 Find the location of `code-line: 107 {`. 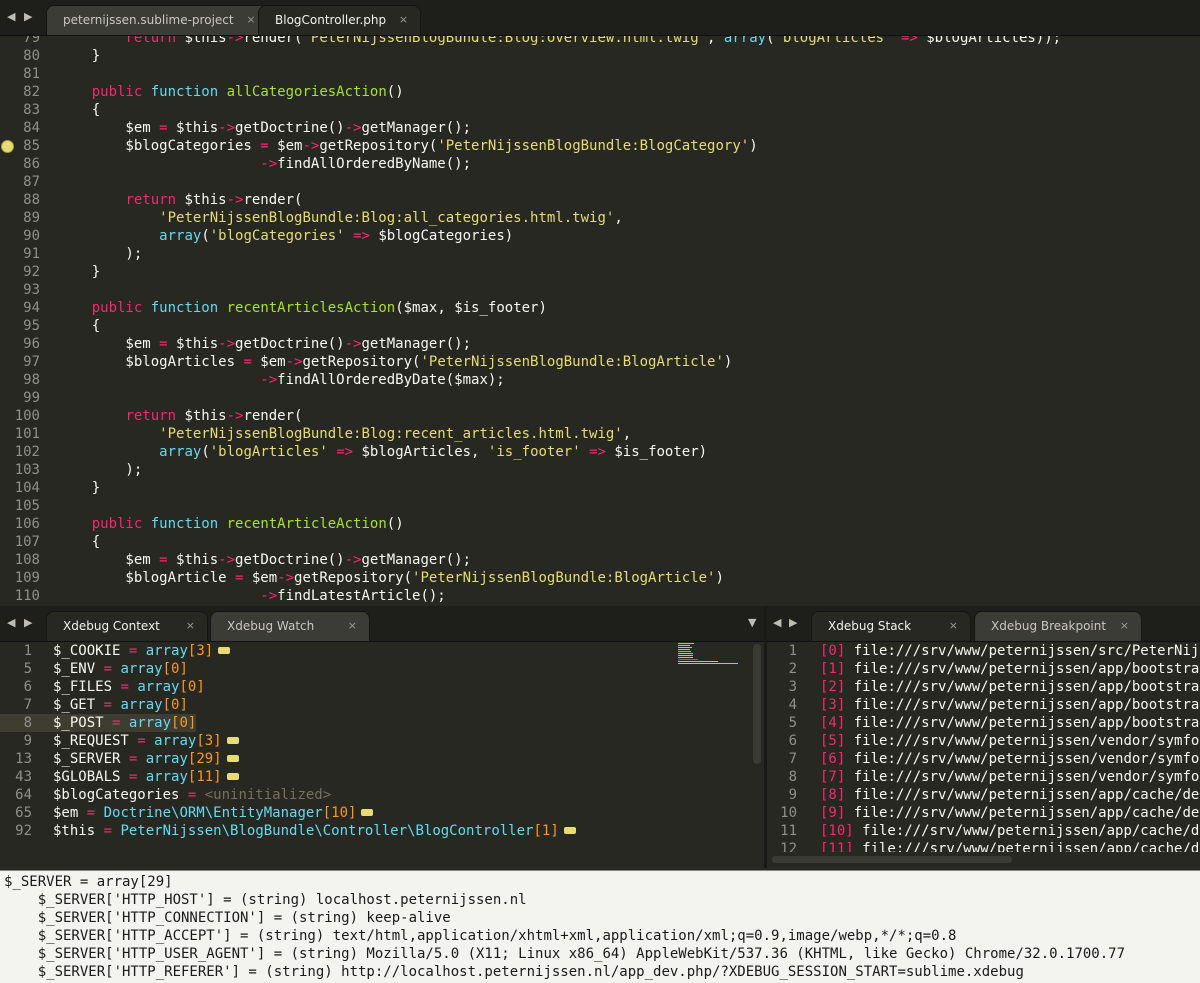

code-line: 107 { is located at coordinates (50, 542).